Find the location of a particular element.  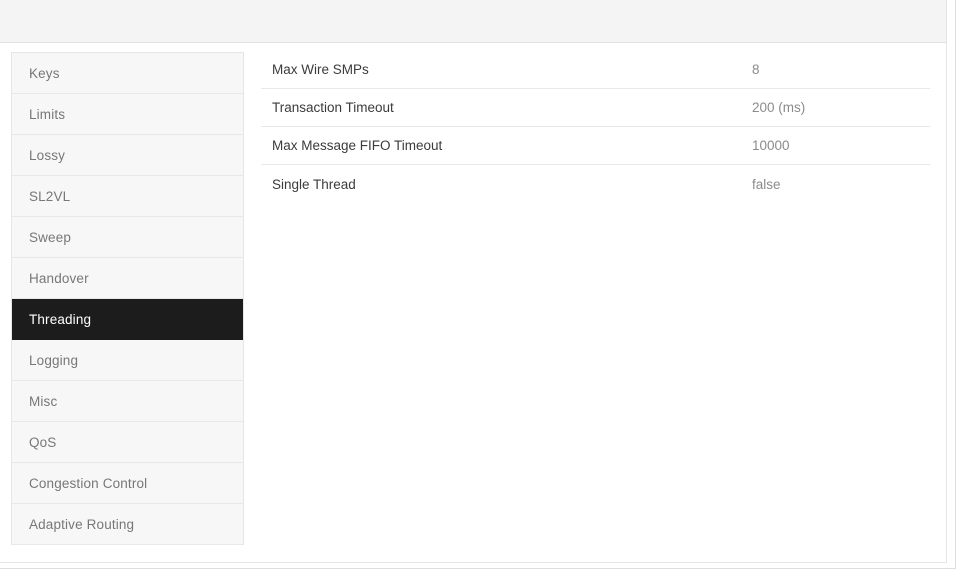

setting-row: Single Thread false is located at coordinates (595, 184).